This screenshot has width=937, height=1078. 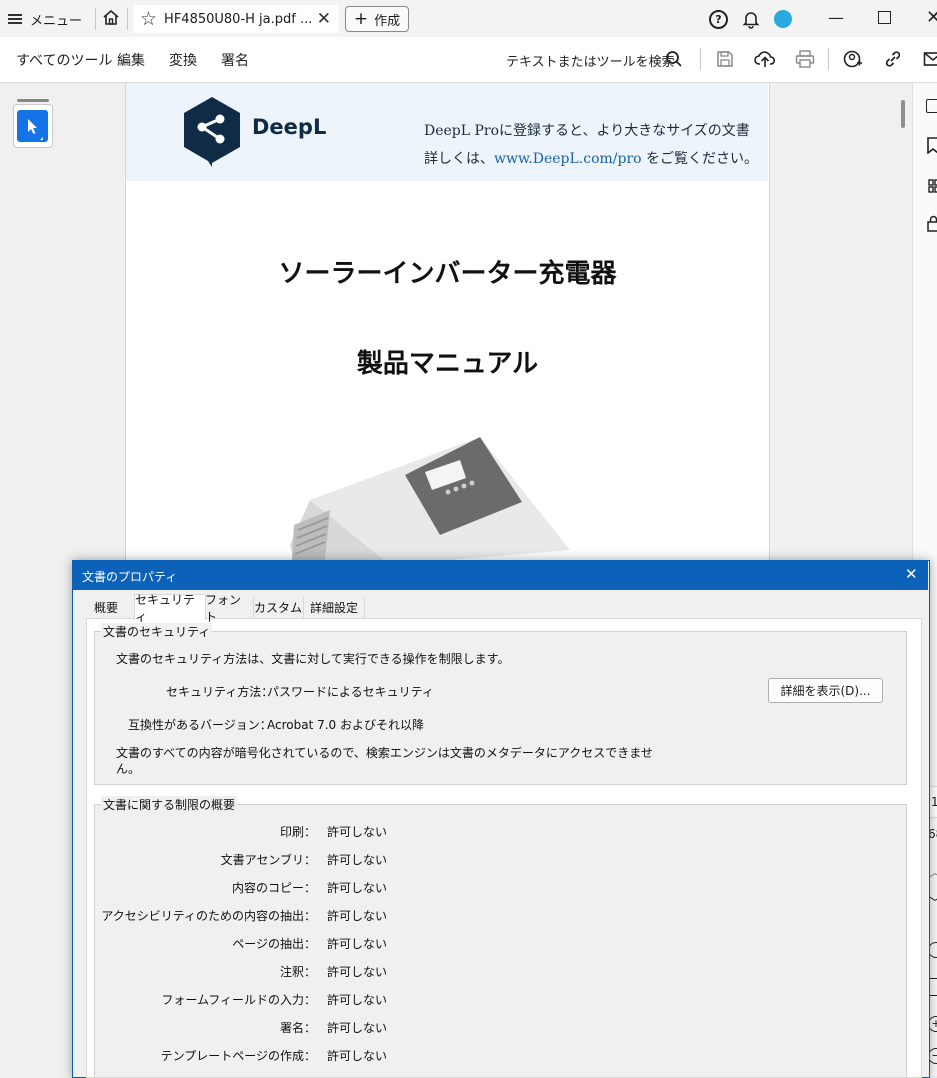 What do you see at coordinates (196, 859) in the screenshot?
I see `restriction-label: 文書アセンブリ：` at bounding box center [196, 859].